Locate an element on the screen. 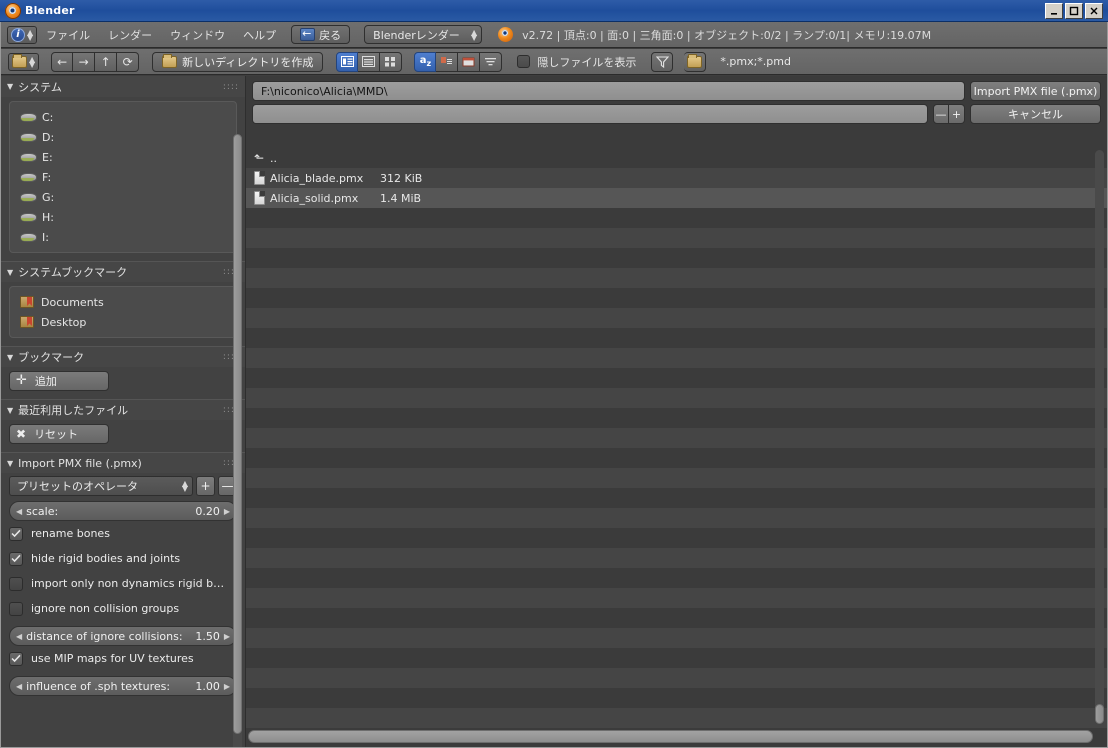  file-browser-editor-selector: ▲ ▼ is located at coordinates (24, 61).